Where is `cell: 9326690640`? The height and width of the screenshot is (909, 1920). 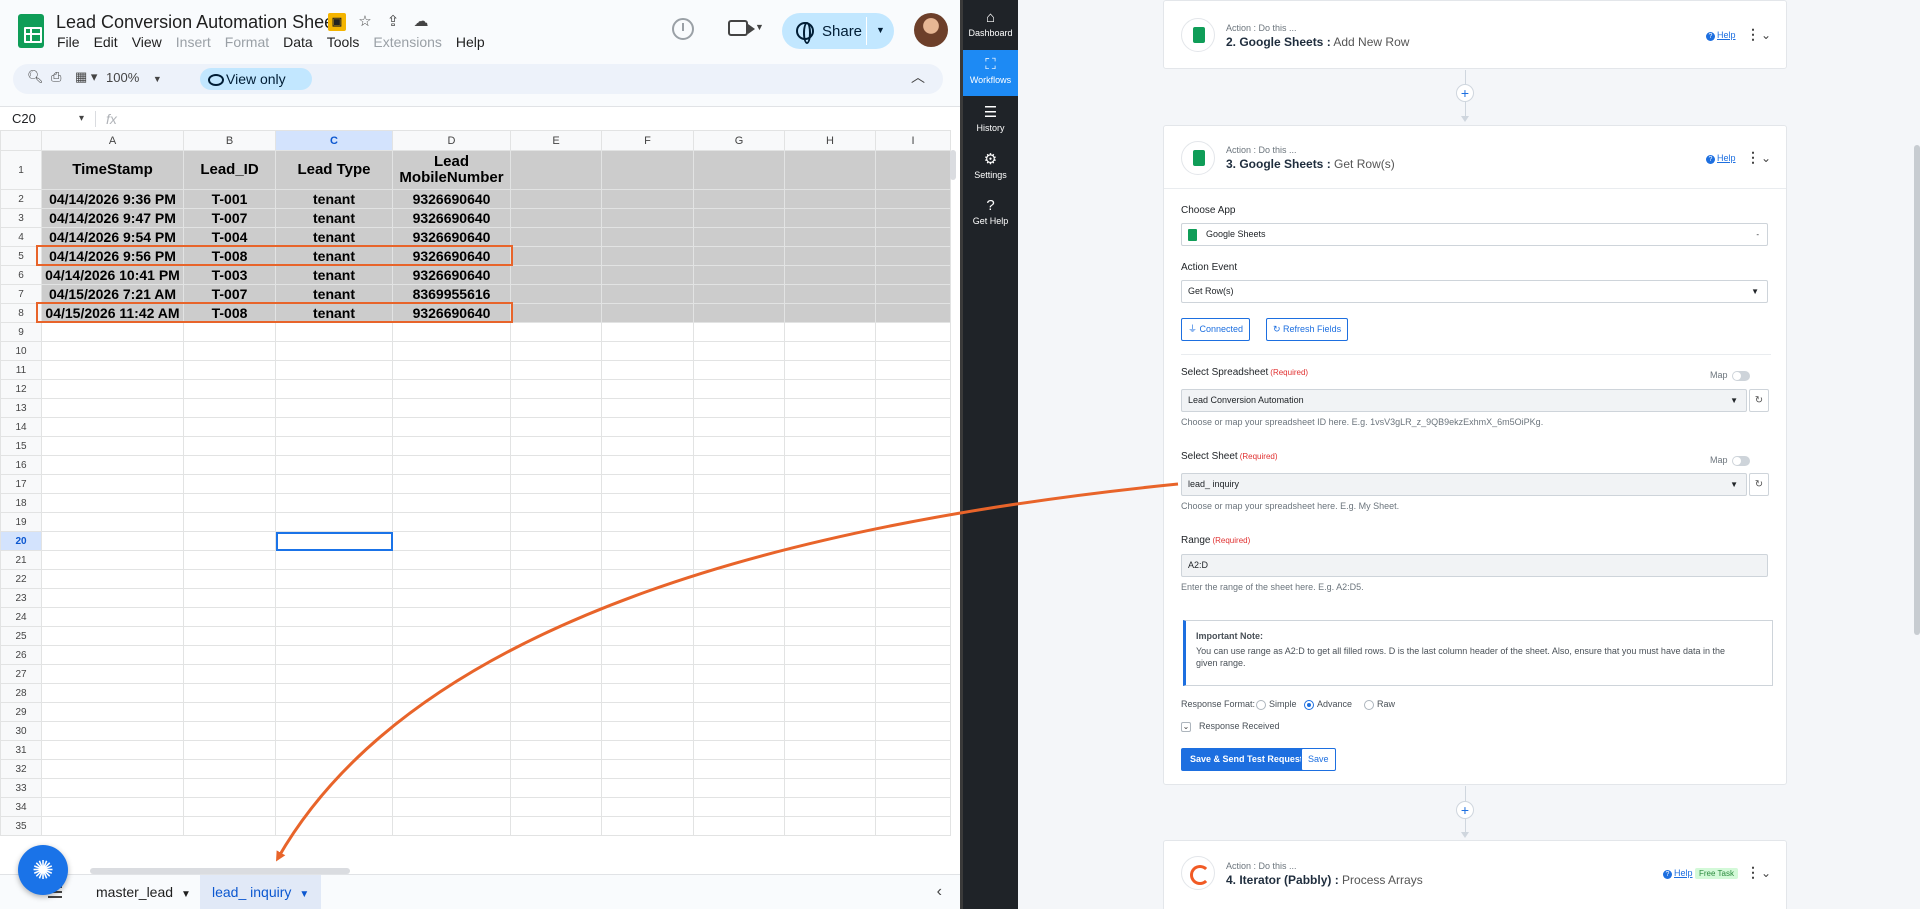 cell: 9326690640 is located at coordinates (451, 218).